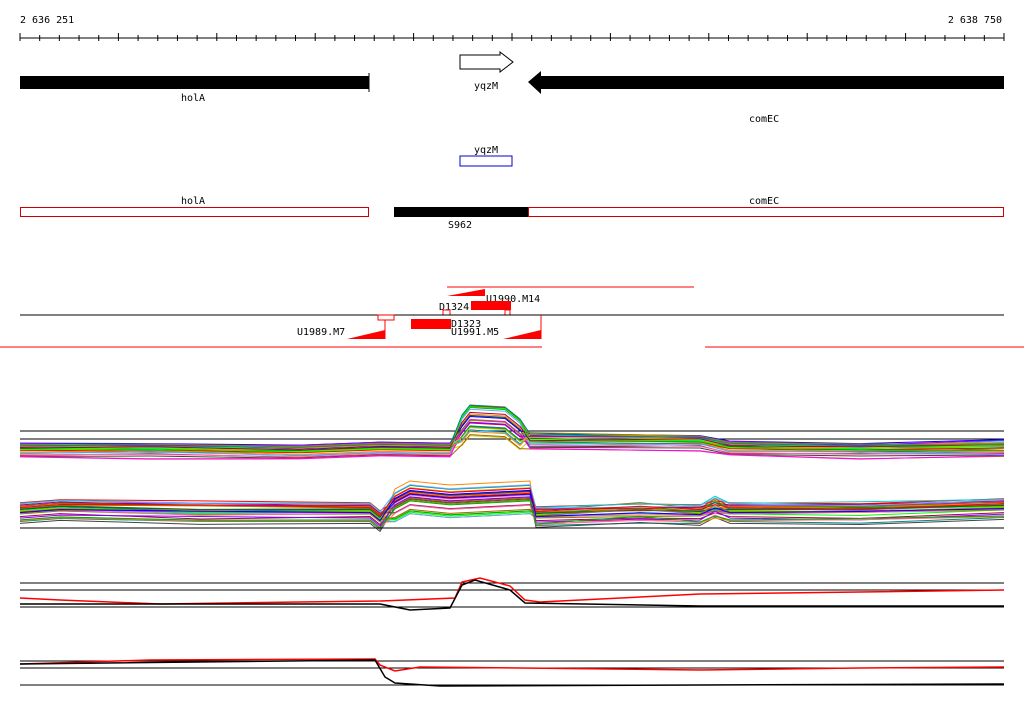  What do you see at coordinates (522, 334) in the screenshot?
I see `u1991-ramp` at bounding box center [522, 334].